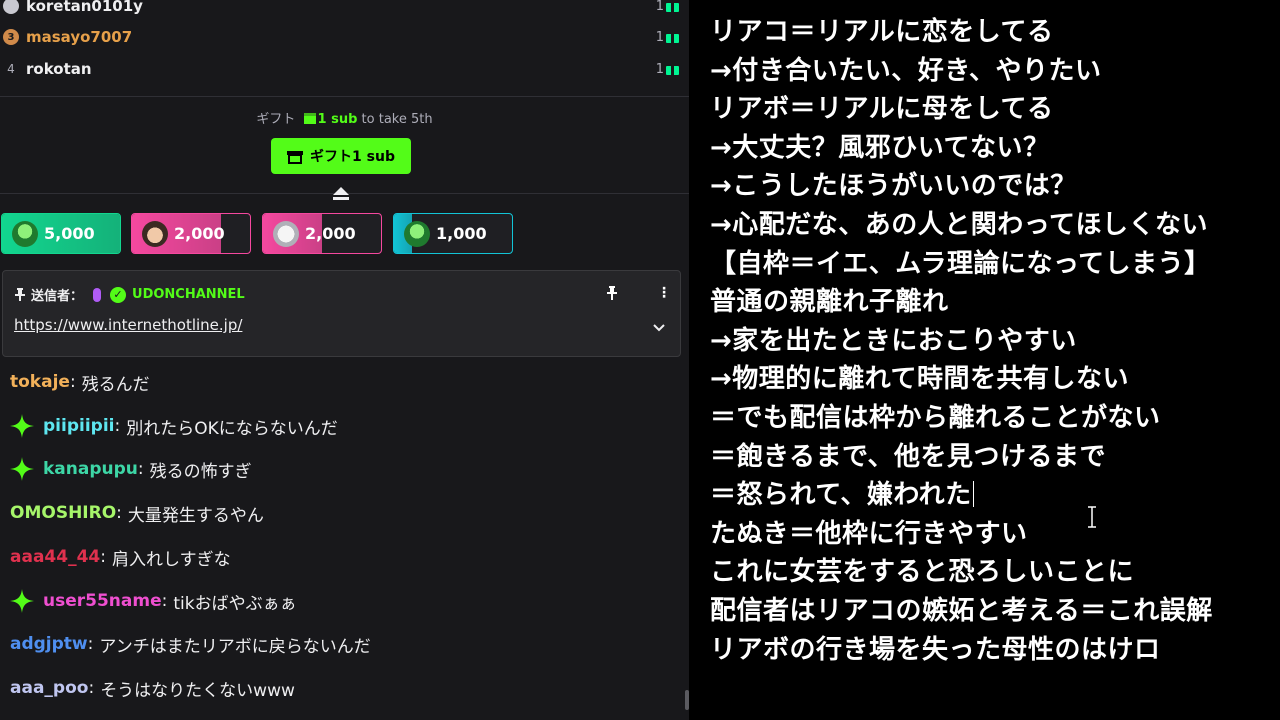  Describe the element at coordinates (200, 471) in the screenshot. I see `chat-text: 残るの怖すぎ` at that location.